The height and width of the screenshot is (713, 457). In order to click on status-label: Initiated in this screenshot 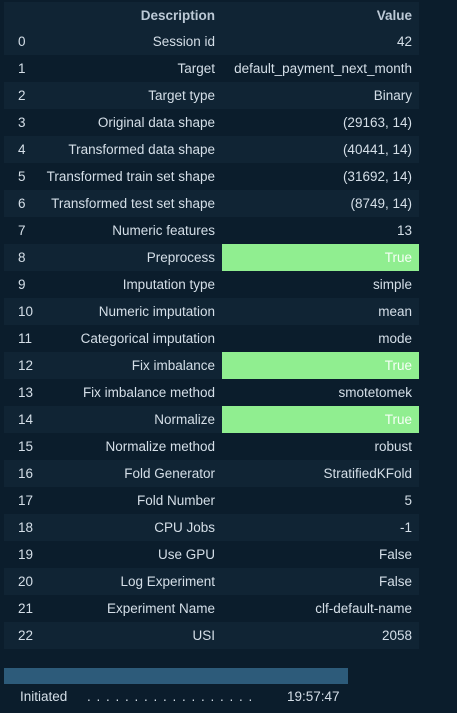, I will do `click(44, 696)`.